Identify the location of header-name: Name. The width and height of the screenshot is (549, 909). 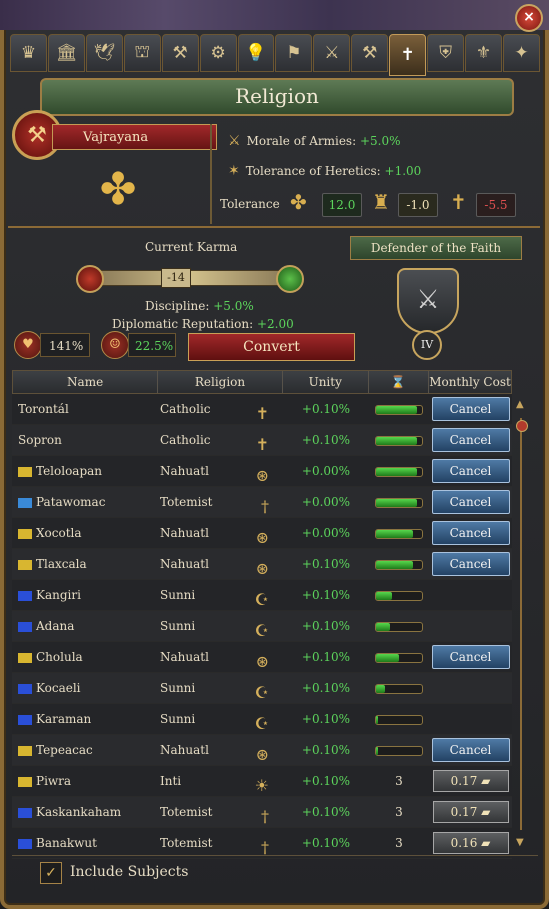
(86, 382).